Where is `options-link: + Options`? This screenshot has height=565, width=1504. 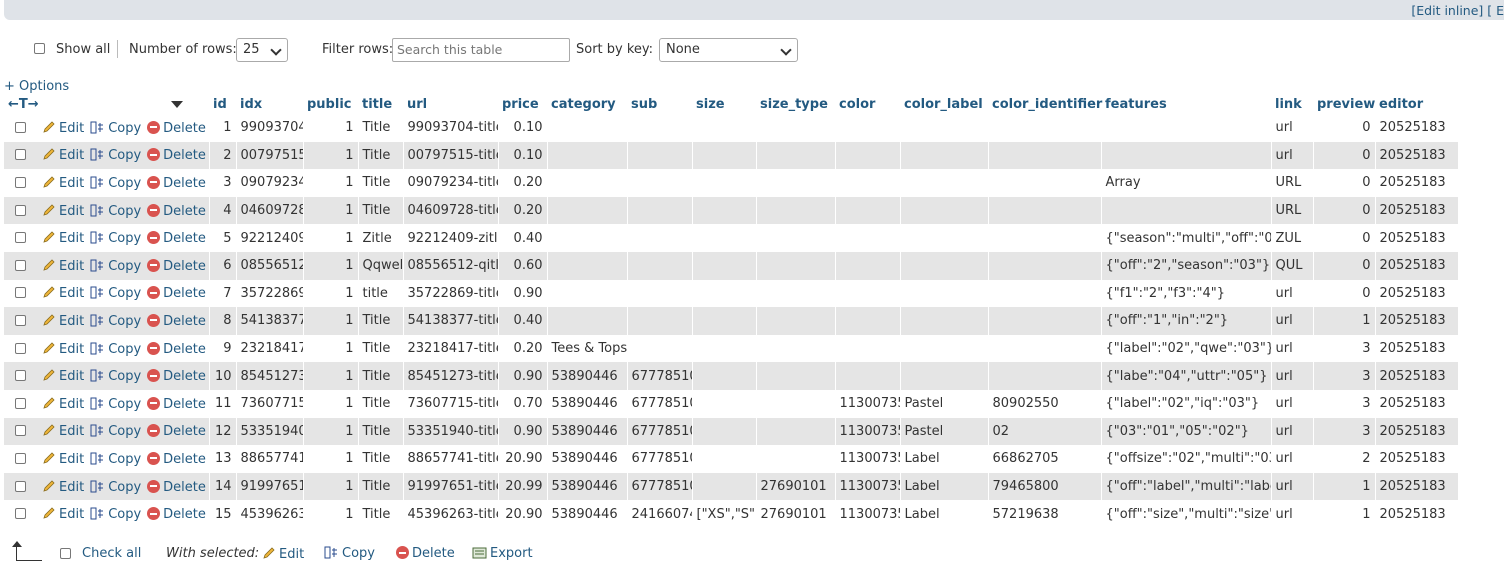 options-link: + Options is located at coordinates (36, 86).